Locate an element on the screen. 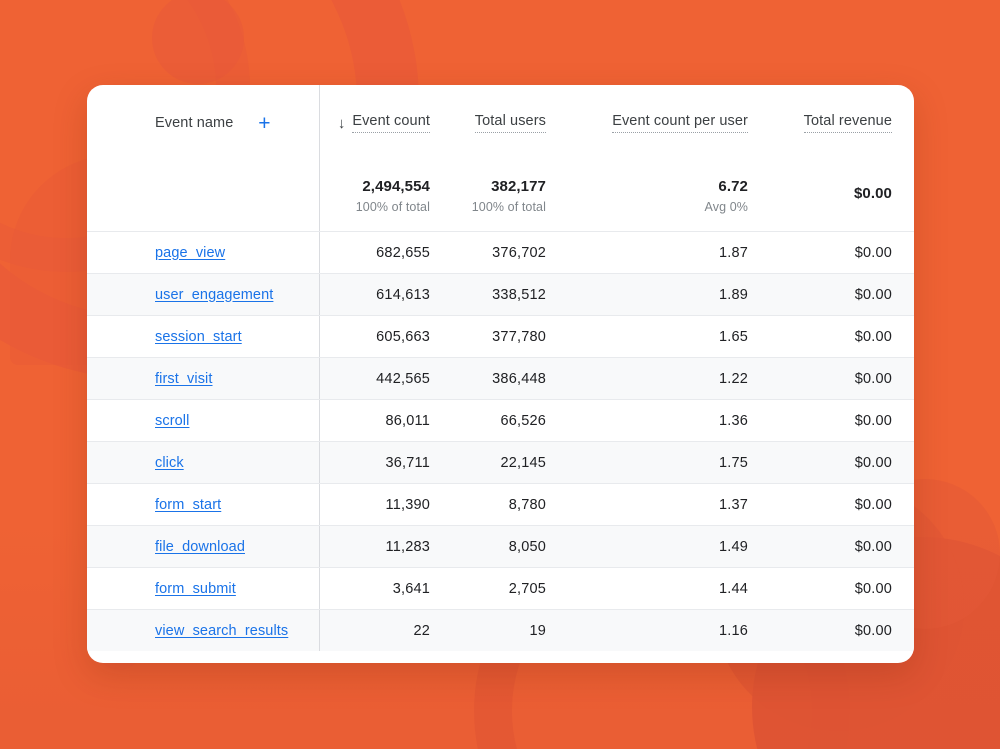 The height and width of the screenshot is (749, 1000). table-row: file_download 11,283 8,050 1.49 $0.00 is located at coordinates (500, 546).